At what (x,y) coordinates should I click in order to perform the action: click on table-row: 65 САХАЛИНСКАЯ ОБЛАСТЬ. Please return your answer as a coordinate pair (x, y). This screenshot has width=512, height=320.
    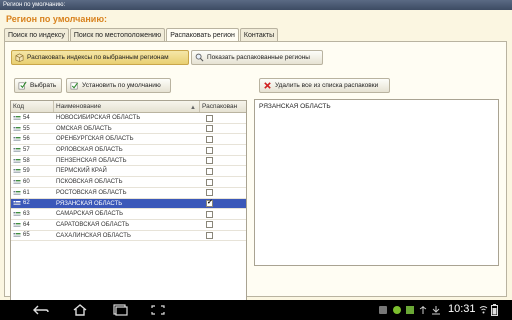
    Looking at the image, I should click on (128, 236).